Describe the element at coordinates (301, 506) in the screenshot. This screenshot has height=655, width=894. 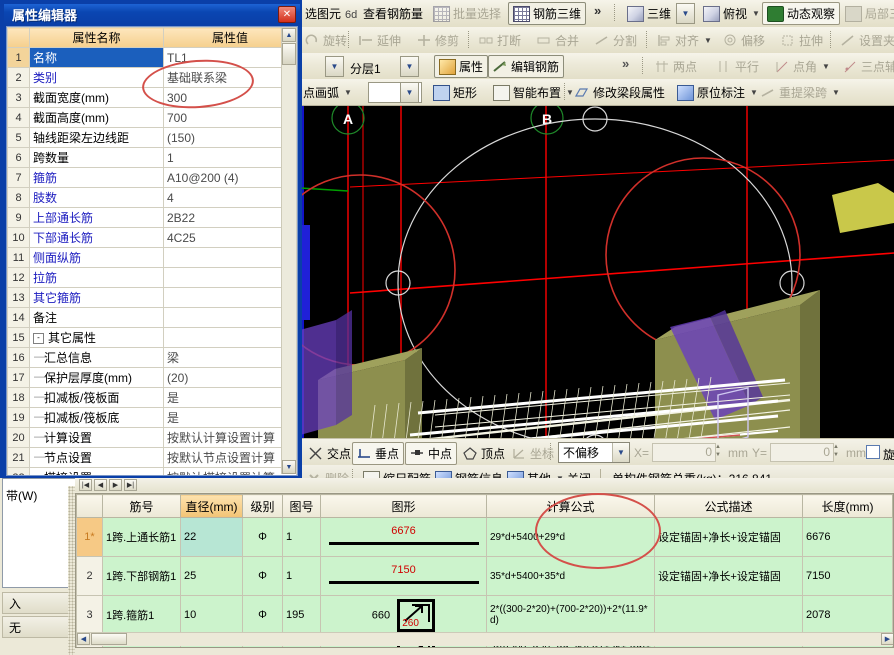
I see `col-header-drawing-no: 图号` at that location.